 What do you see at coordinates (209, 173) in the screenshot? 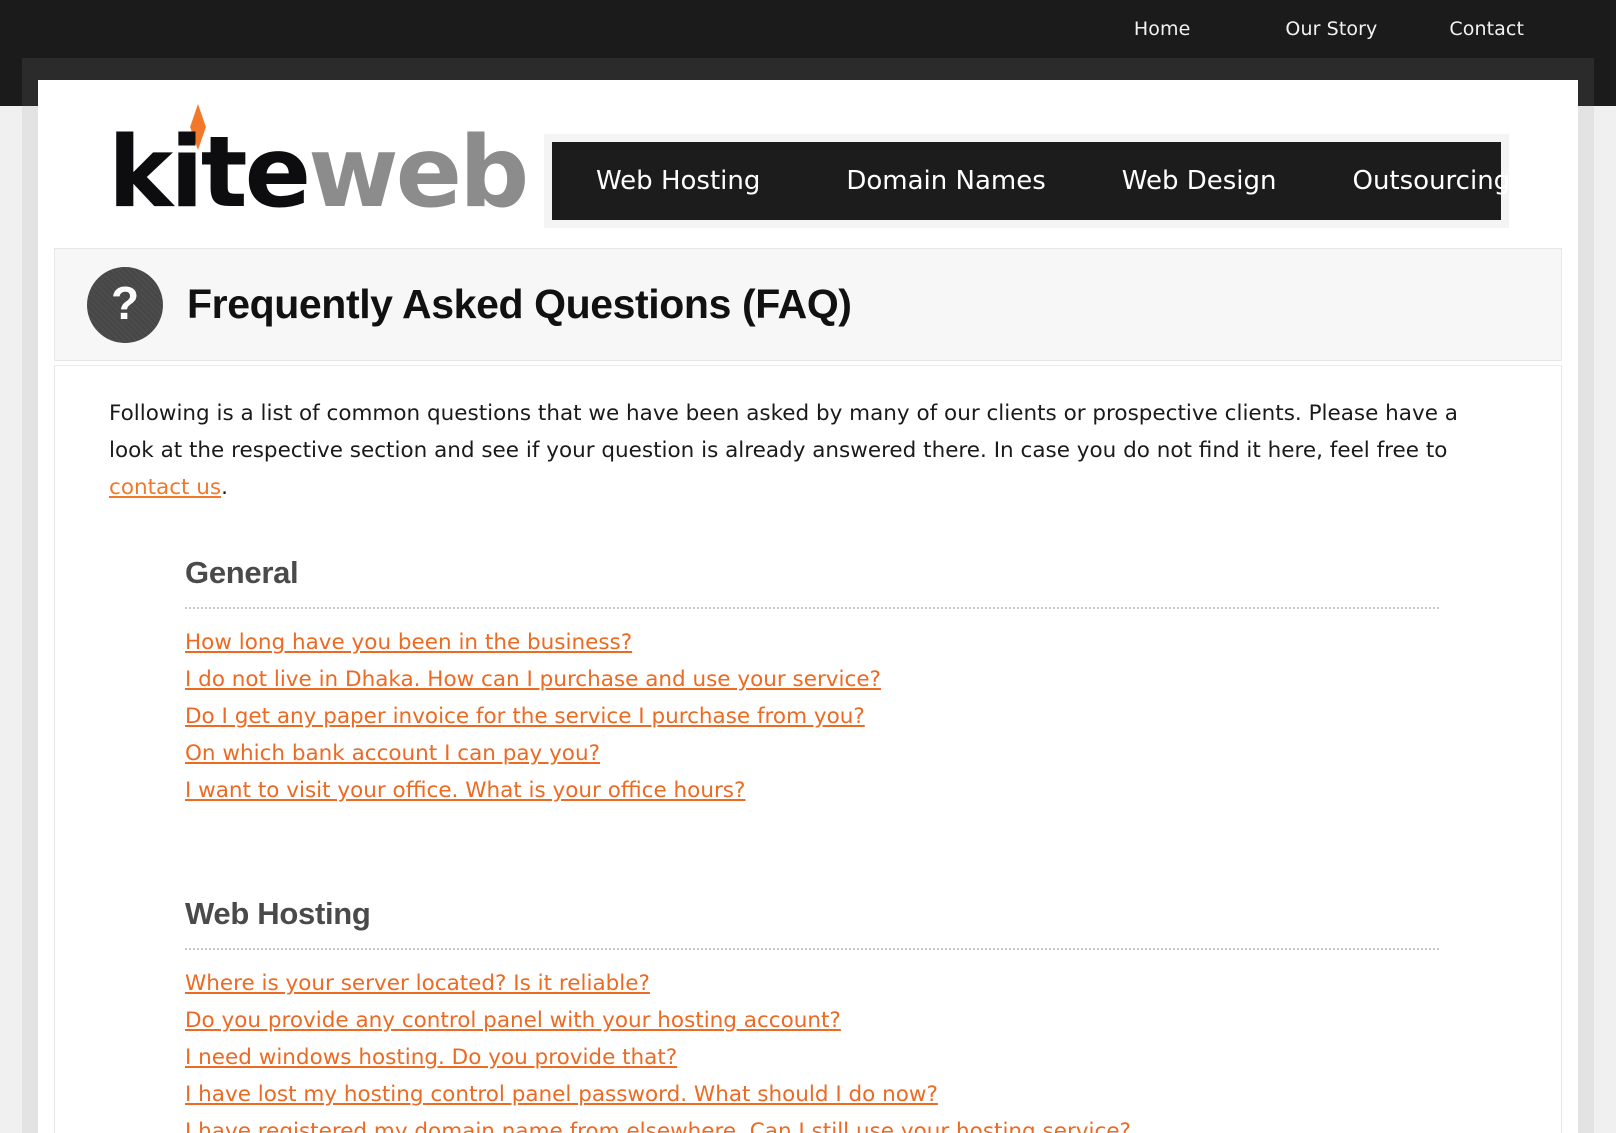
I see `logo-text-kite: kite` at bounding box center [209, 173].